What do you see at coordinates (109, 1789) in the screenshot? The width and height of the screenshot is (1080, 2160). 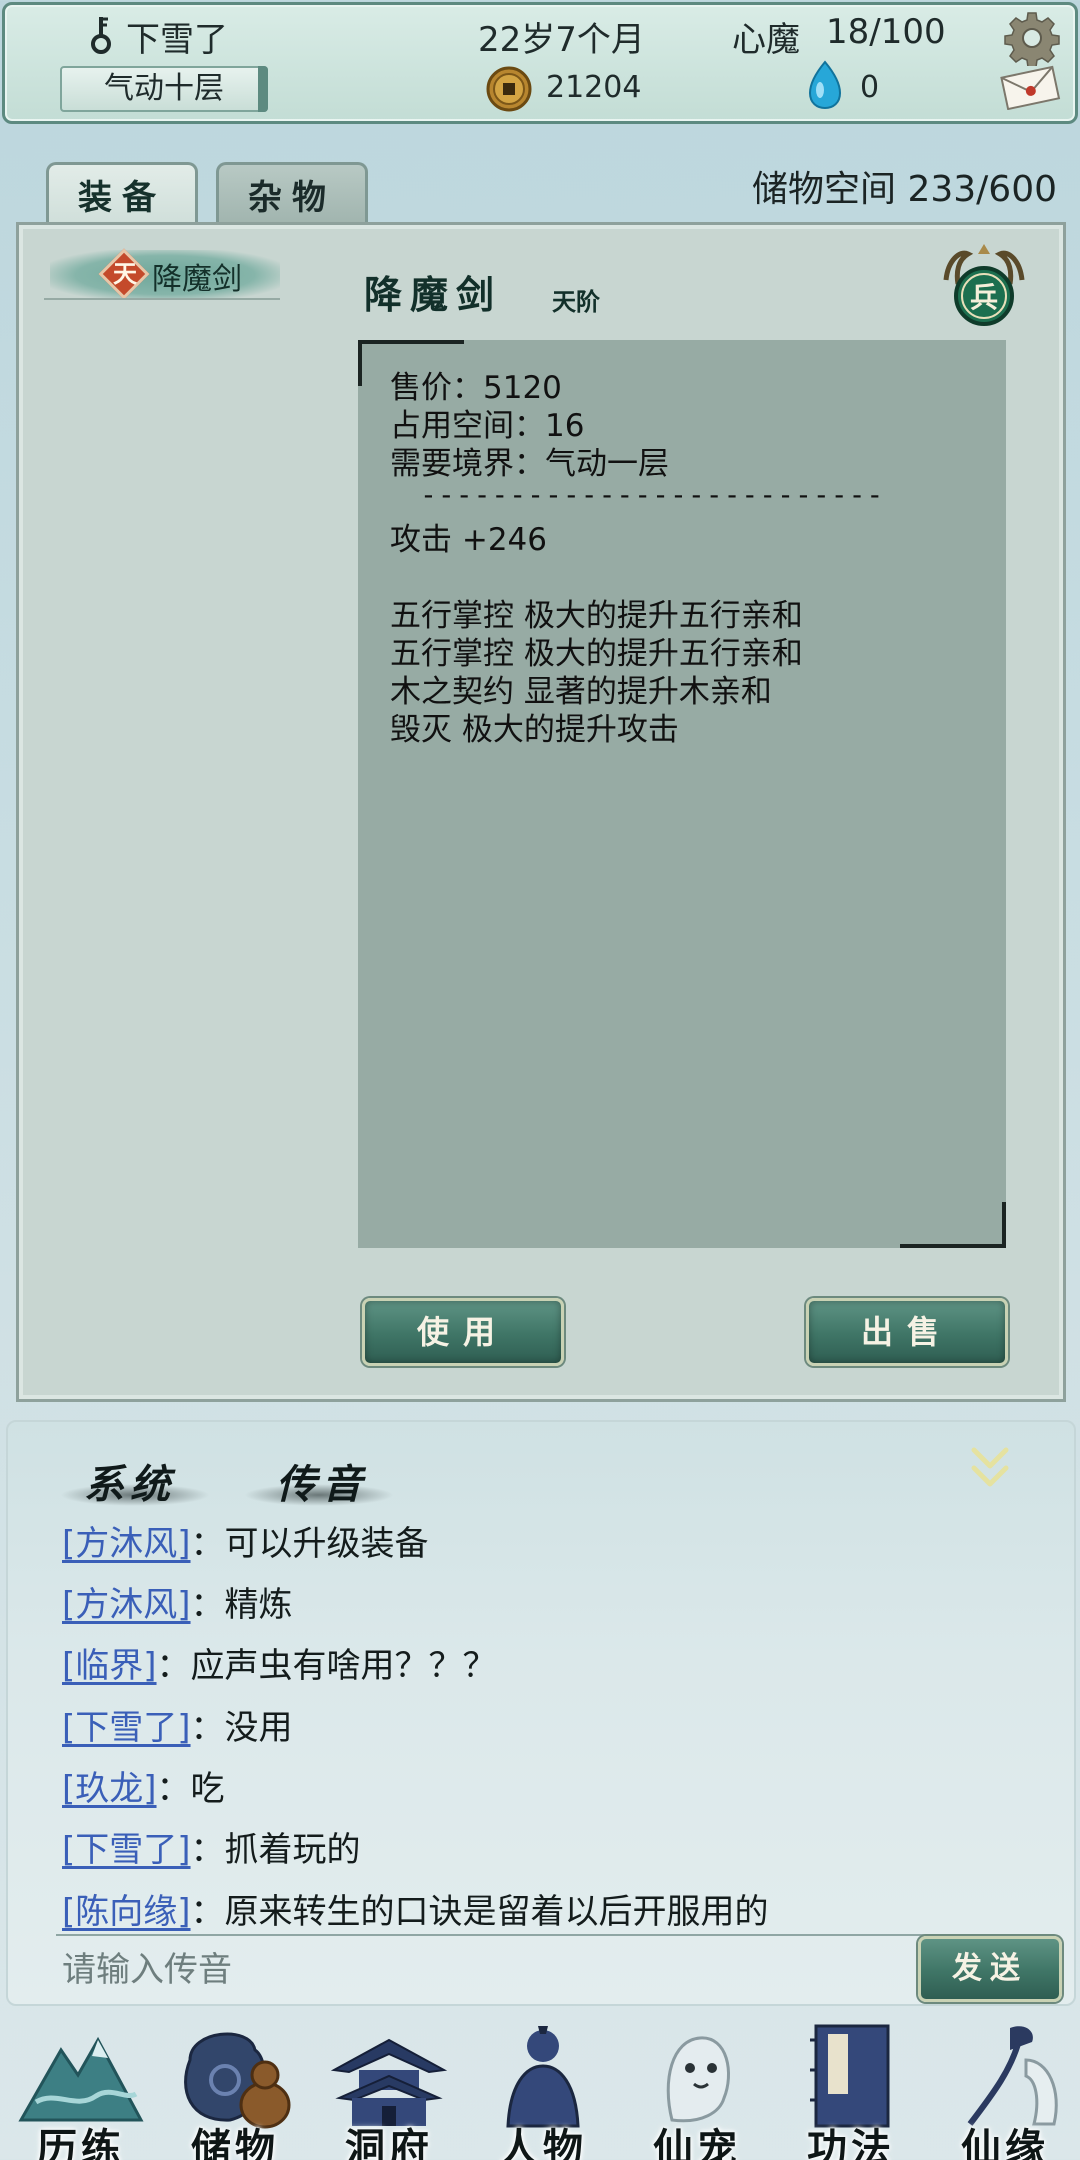 I see `chat-sender: [玖龙]` at bounding box center [109, 1789].